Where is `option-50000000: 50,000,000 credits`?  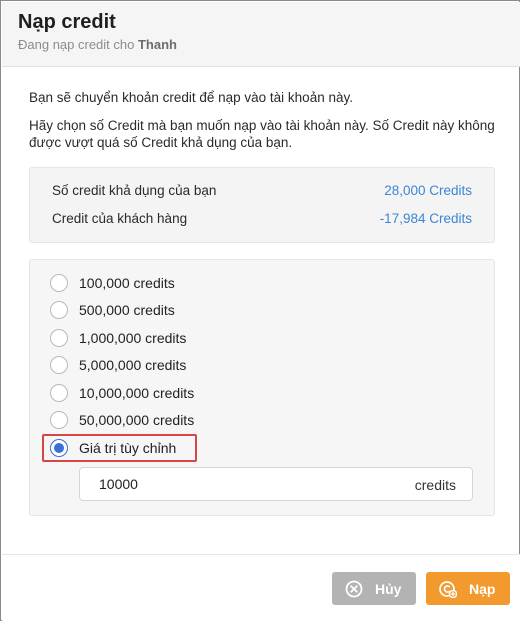
option-50000000: 50,000,000 credits is located at coordinates (200, 420).